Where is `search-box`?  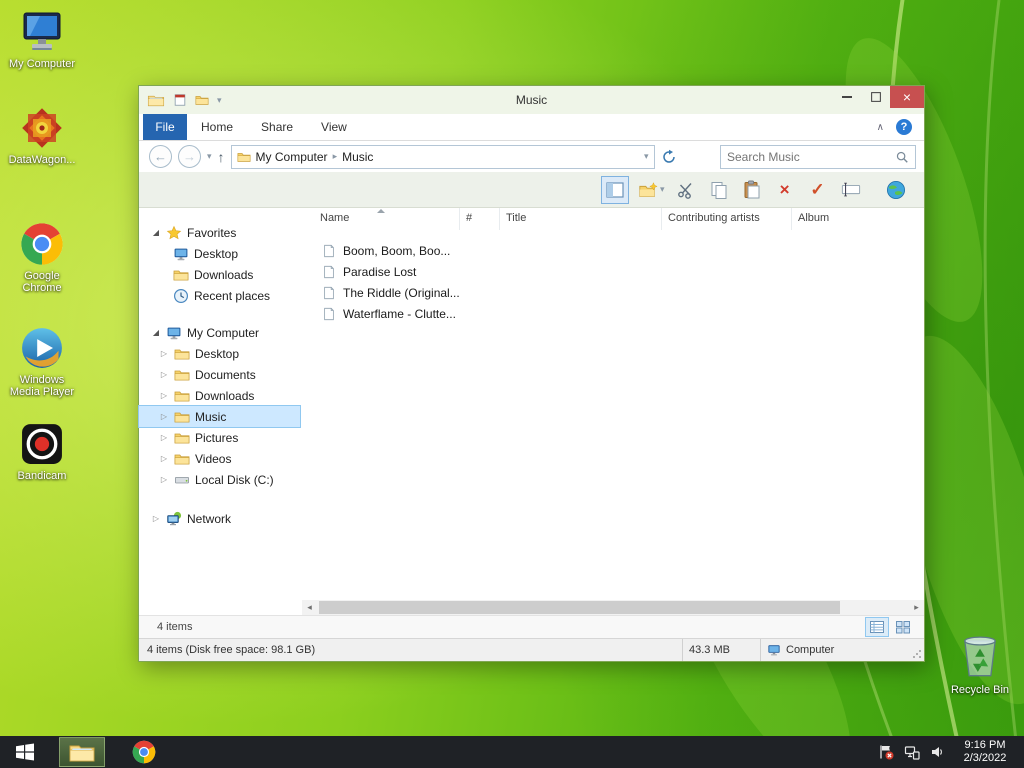 search-box is located at coordinates (818, 156).